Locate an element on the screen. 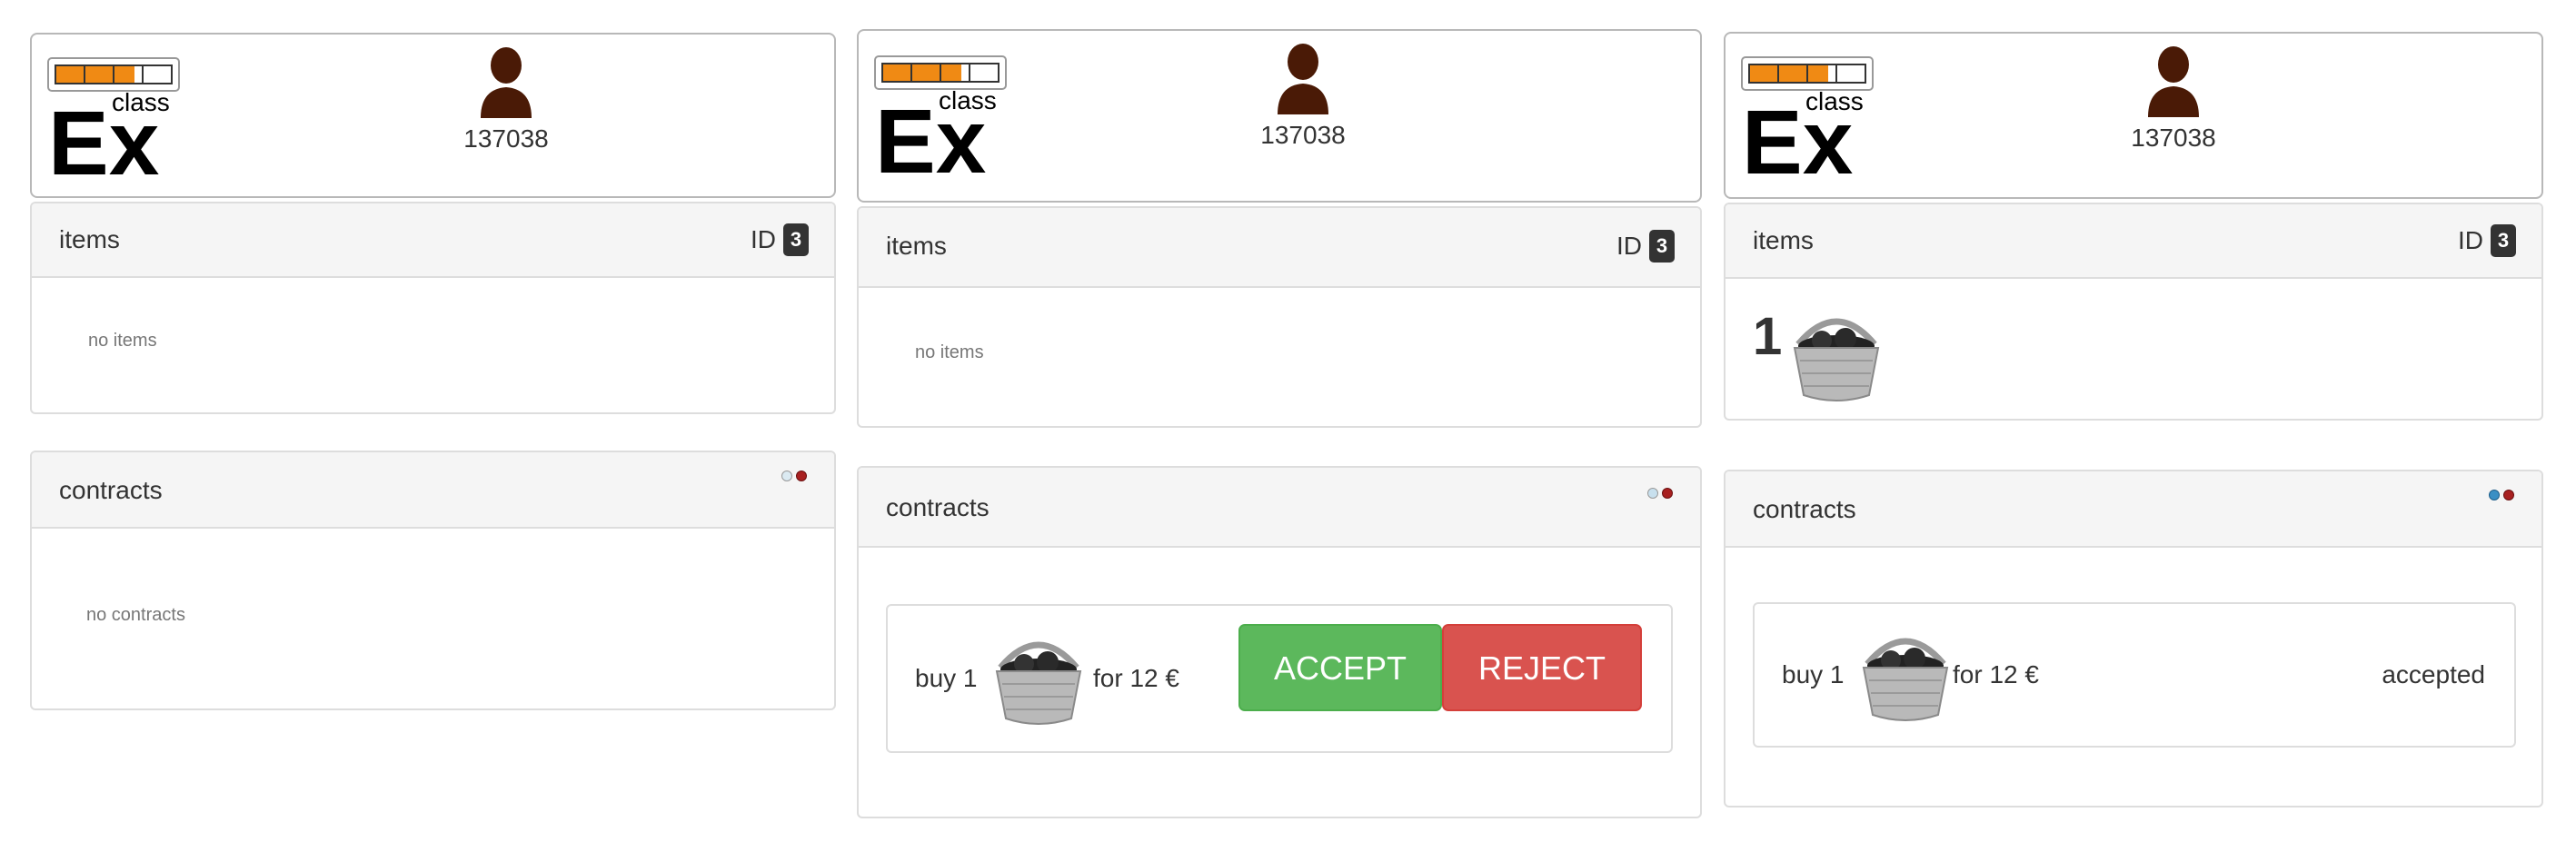  accept-button: ACCEPT is located at coordinates (1340, 668).